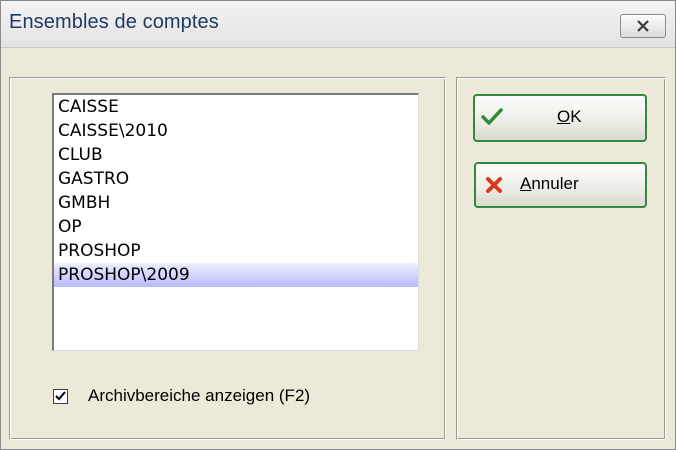  I want to click on archive-checkbox-label: Archivbereiche anzeigen (F2), so click(199, 395).